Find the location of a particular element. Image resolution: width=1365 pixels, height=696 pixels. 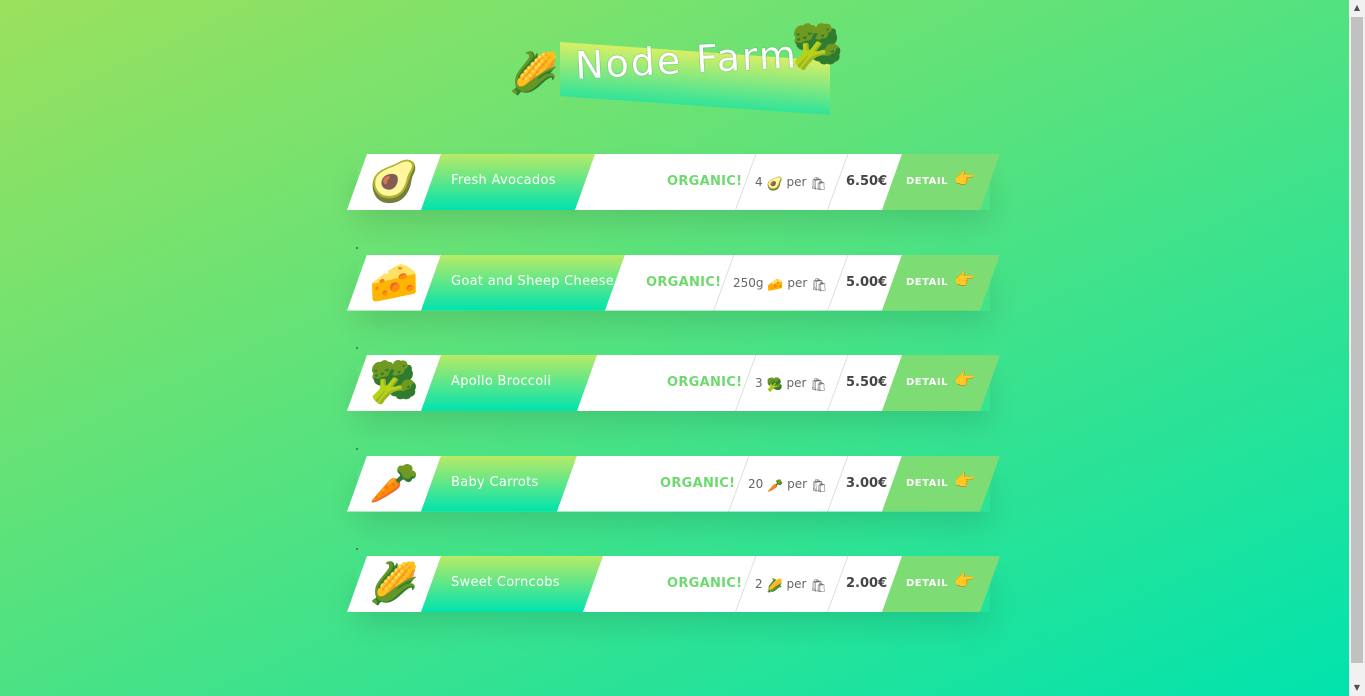

product-quantity: 4 🥑 per 🛍 is located at coordinates (791, 183).